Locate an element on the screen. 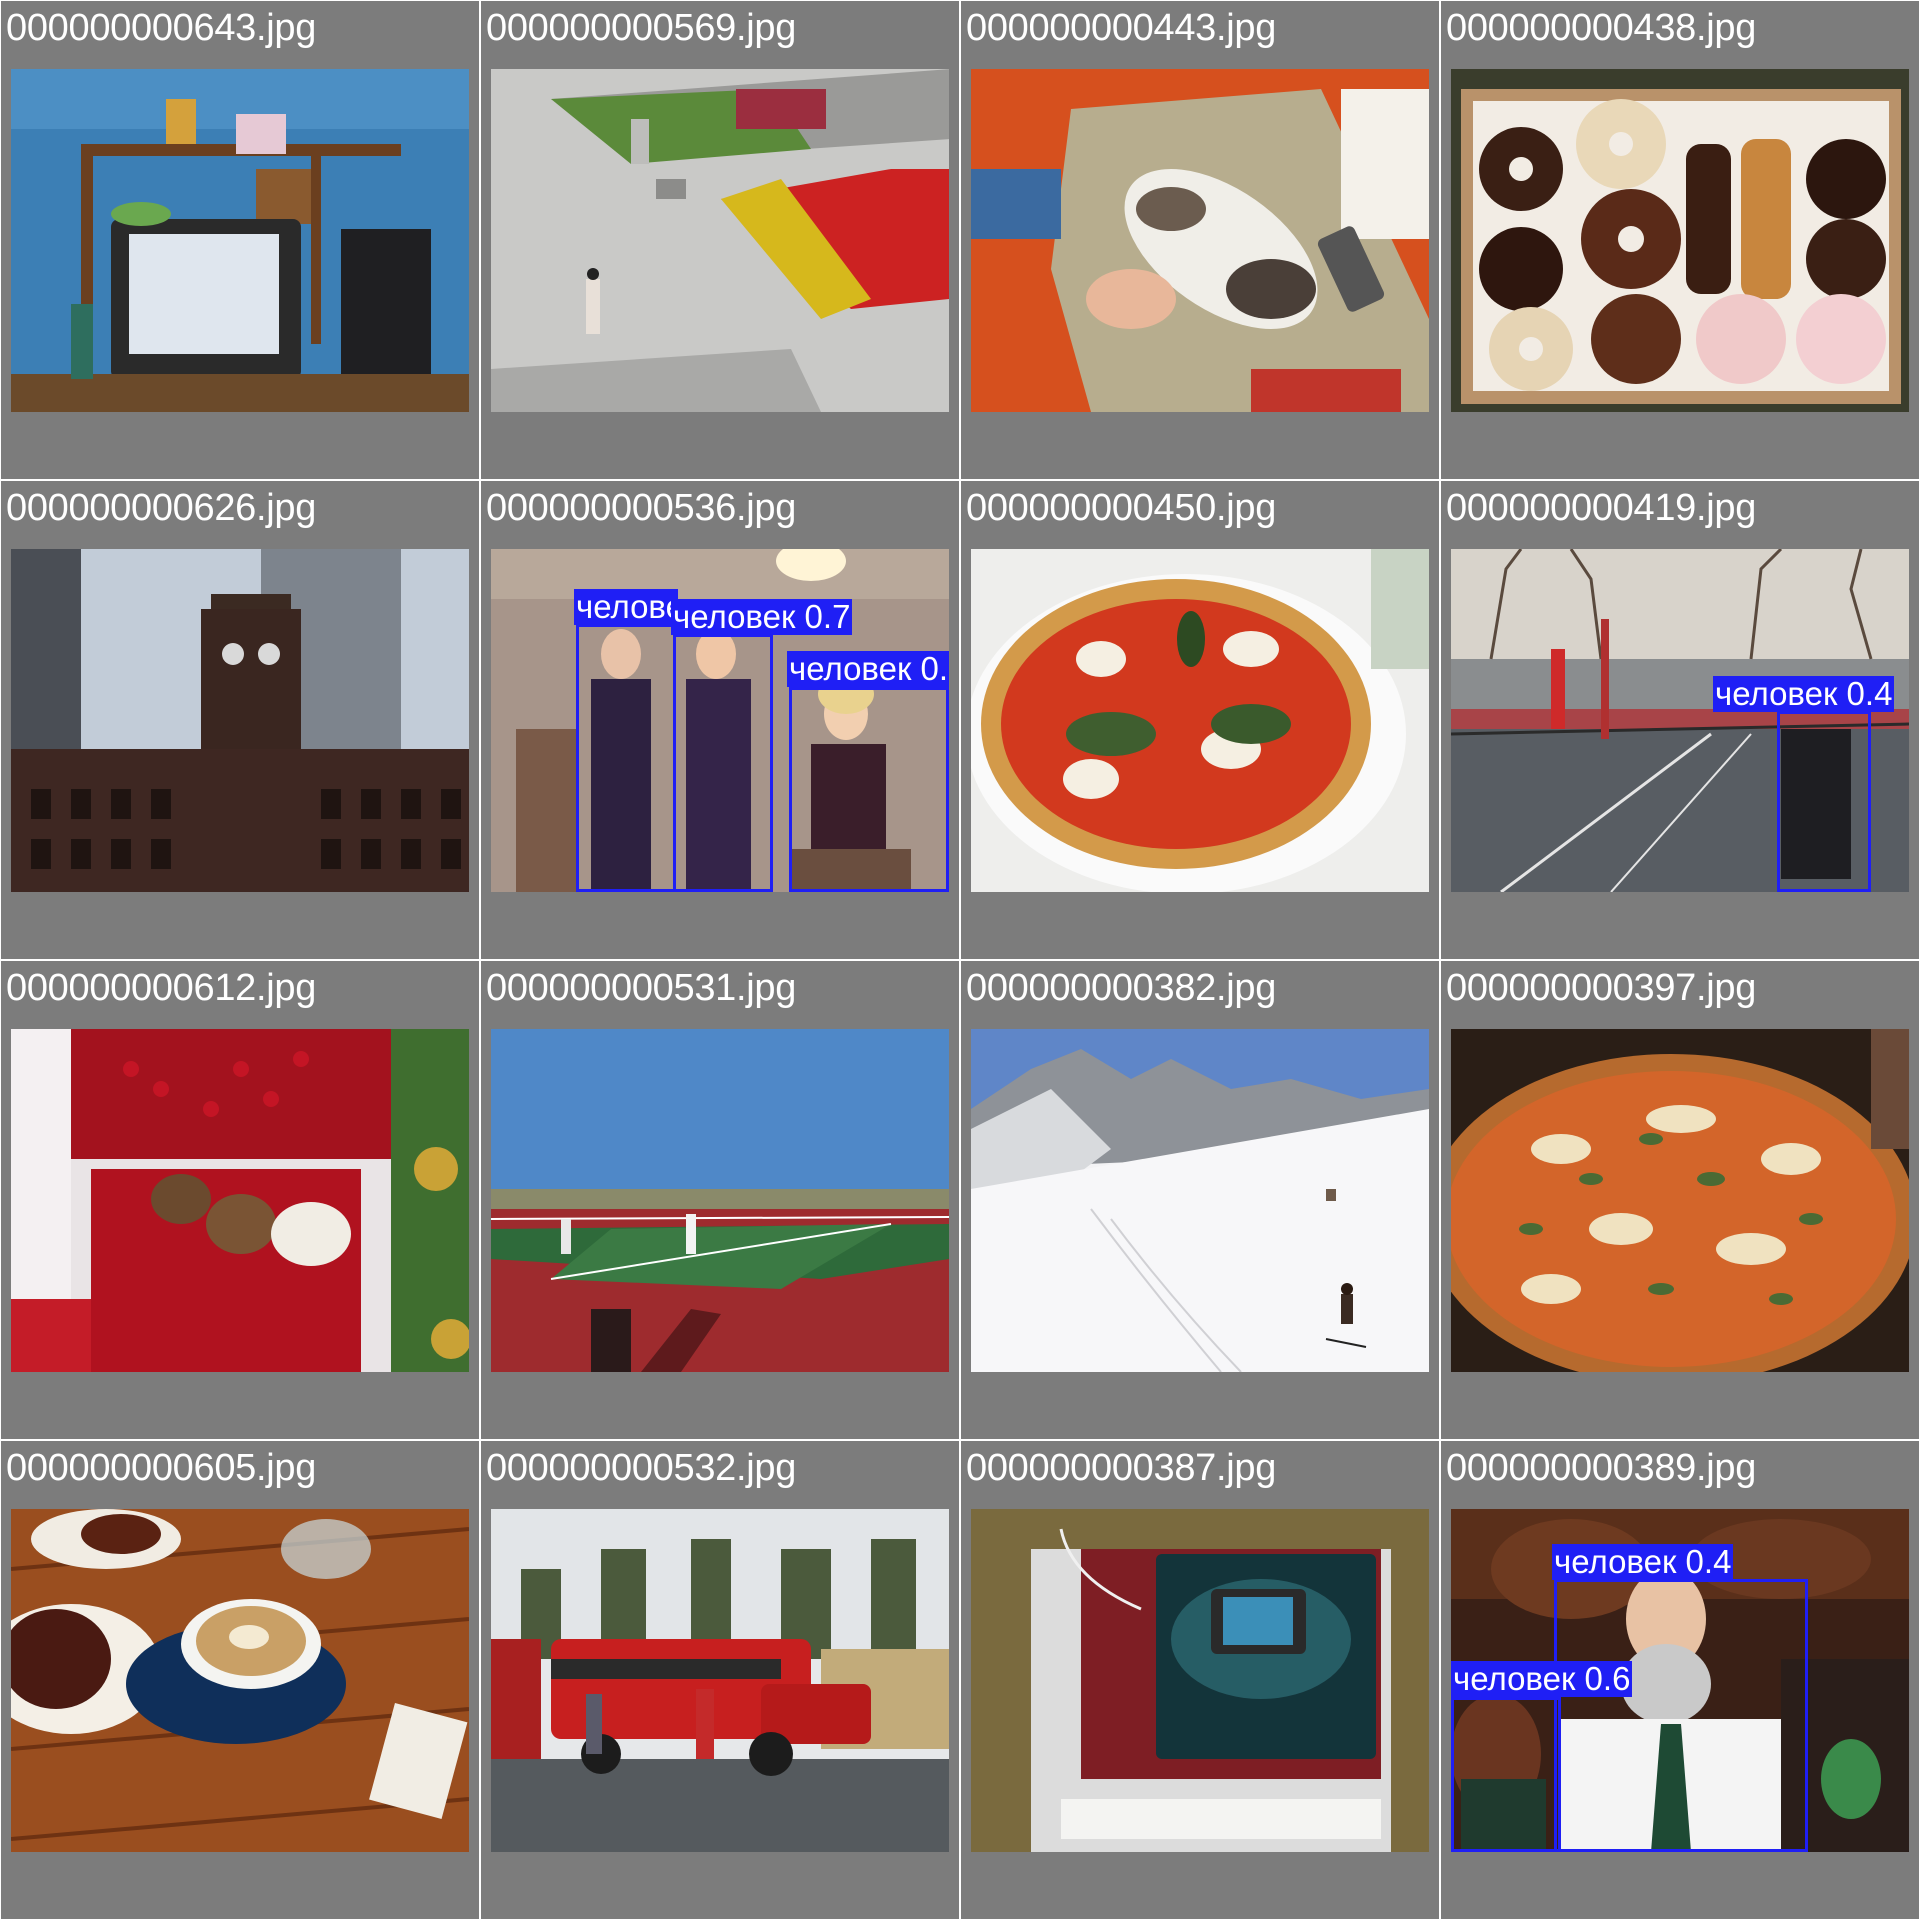  filename-label: 000000000382.jpg is located at coordinates (1121, 988).